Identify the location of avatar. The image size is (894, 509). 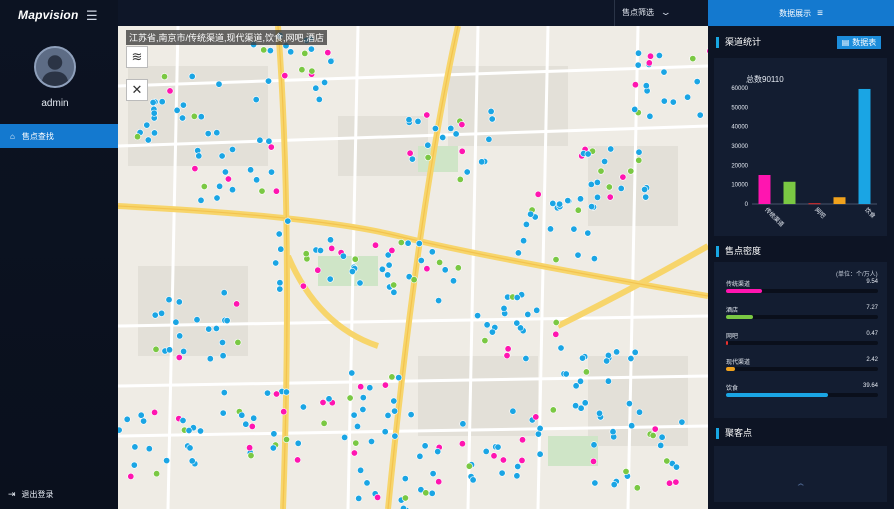
(55, 67).